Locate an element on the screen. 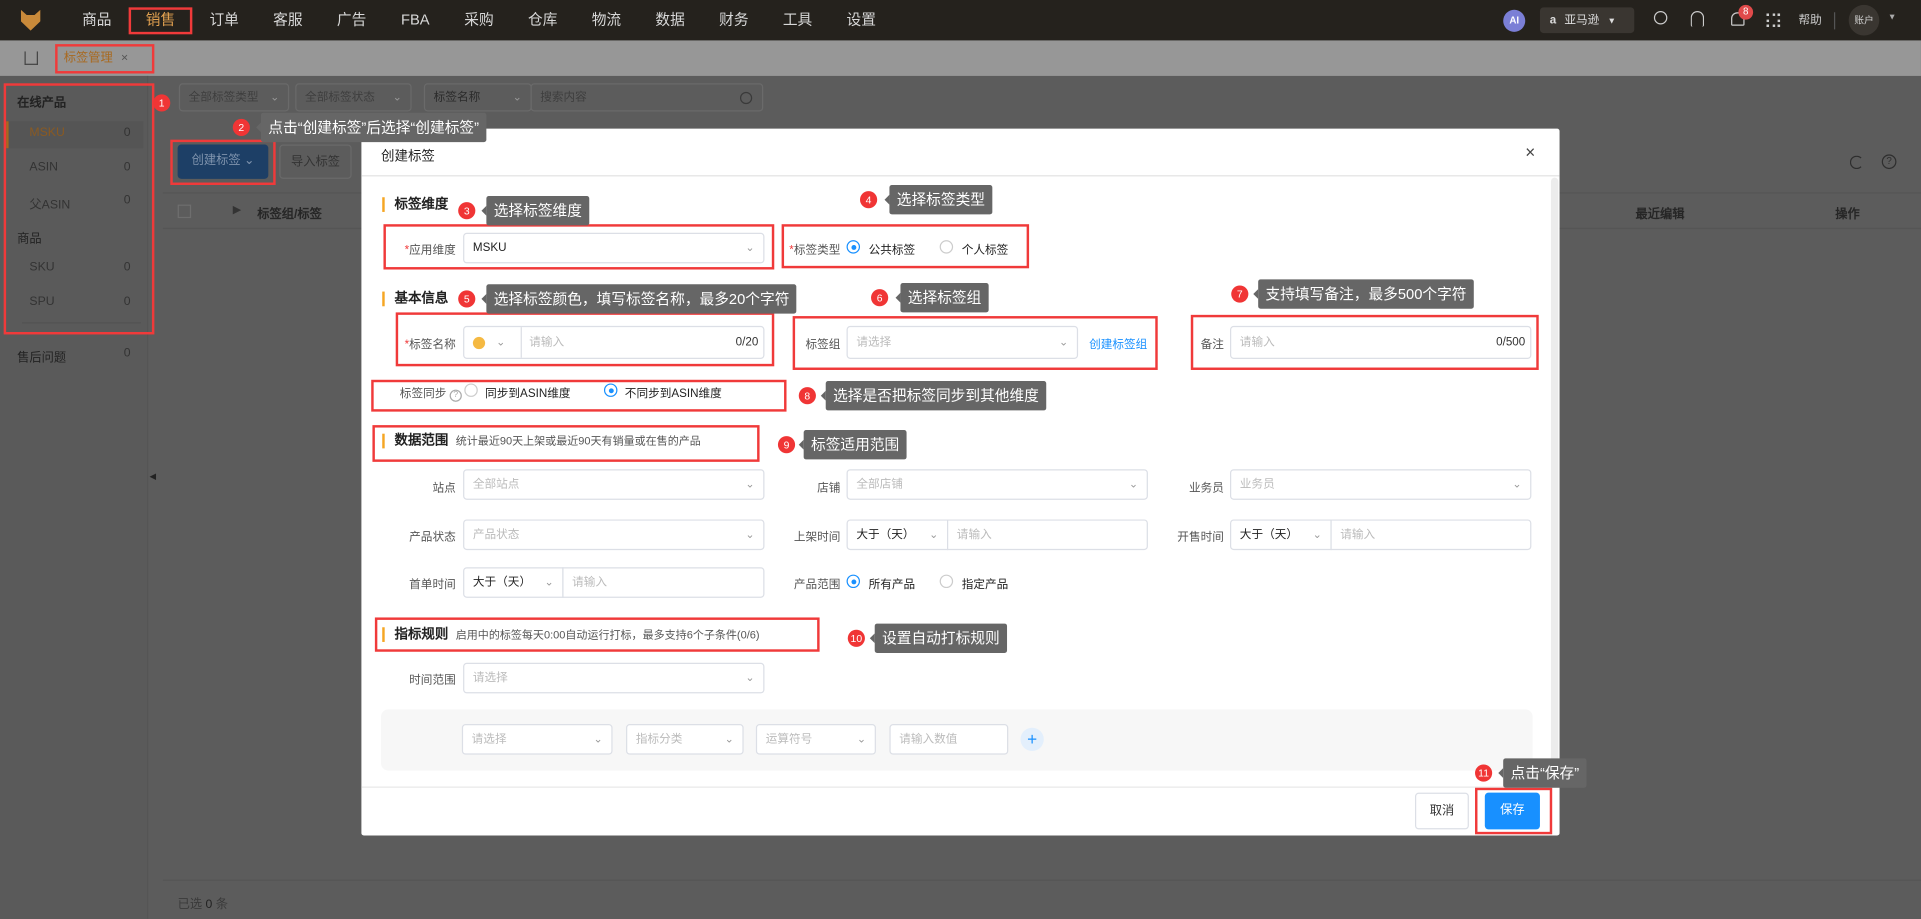 The height and width of the screenshot is (919, 1921). select-placeholder: 请选择 is located at coordinates (490, 678).